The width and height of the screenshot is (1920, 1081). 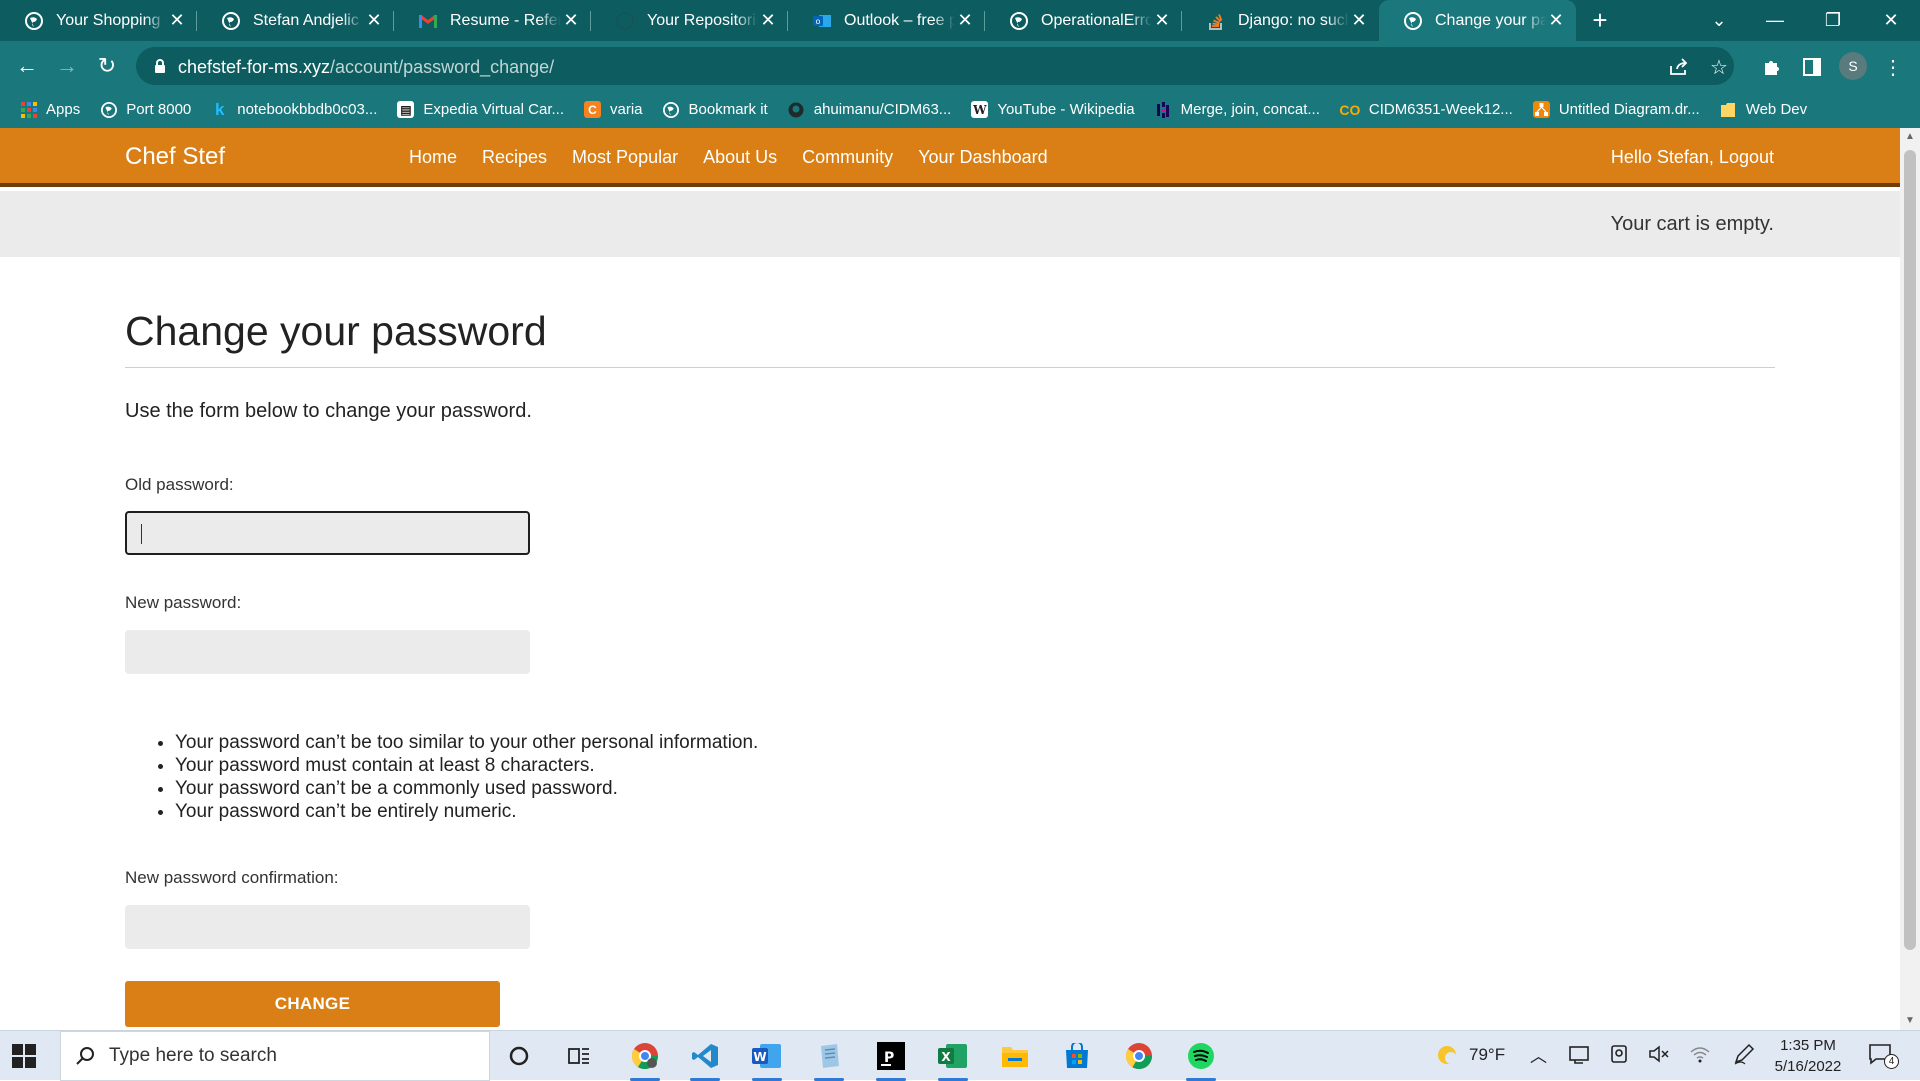 What do you see at coordinates (1812, 67) in the screenshot?
I see `side-panel-icon` at bounding box center [1812, 67].